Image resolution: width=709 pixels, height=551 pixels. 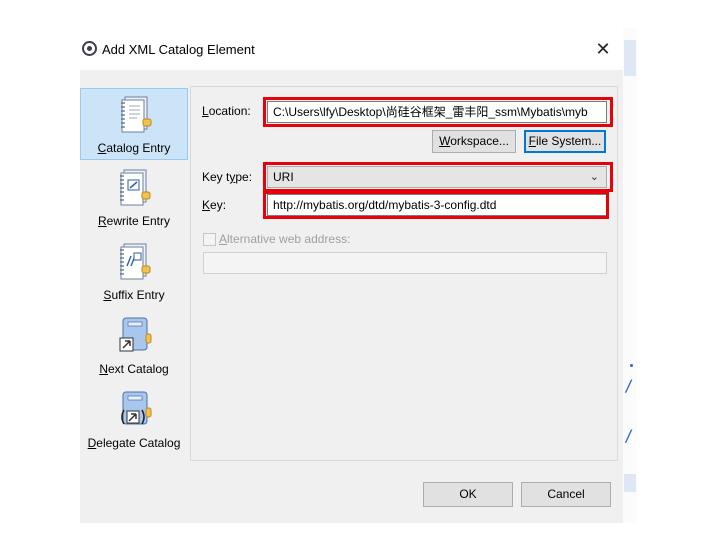 I want to click on alternative-web-address-input, so click(x=405, y=263).